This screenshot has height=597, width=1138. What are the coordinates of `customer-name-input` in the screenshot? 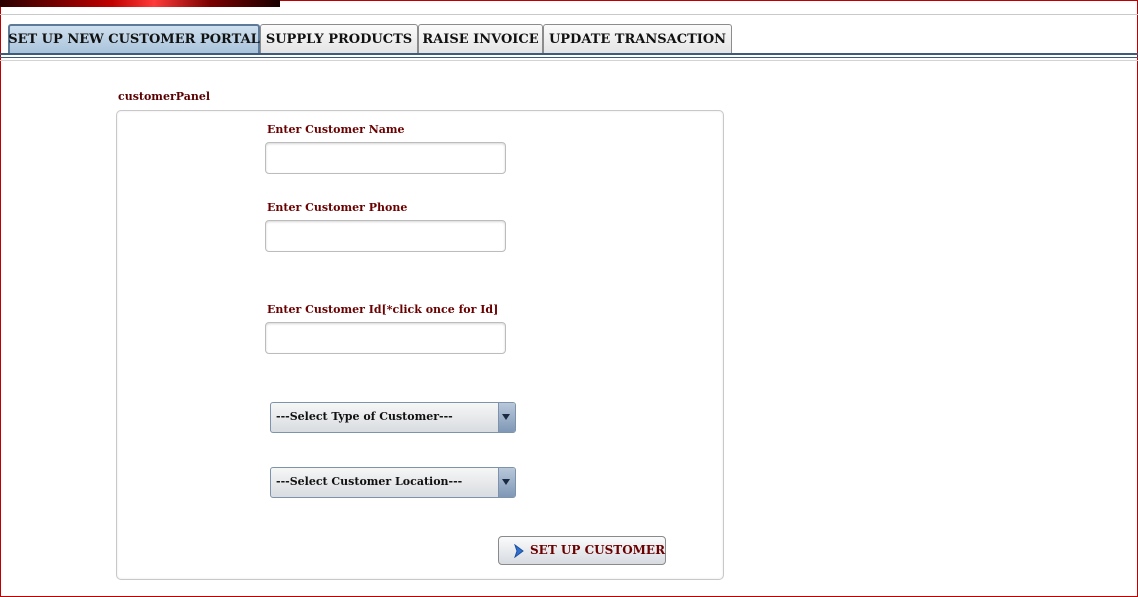 It's located at (385, 158).